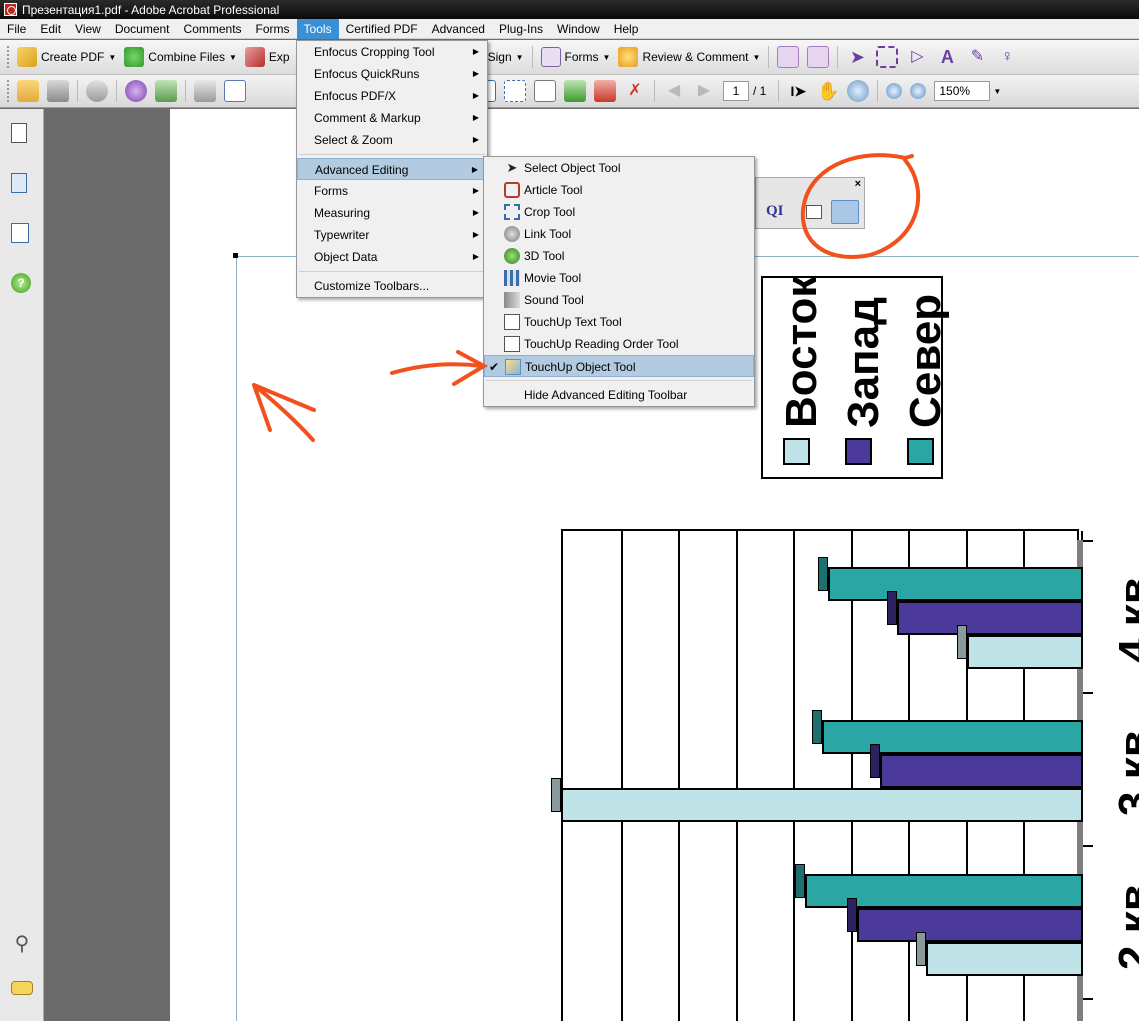 The image size is (1139, 1021). Describe the element at coordinates (887, 57) in the screenshot. I see `rectangle-tool-icon` at that location.